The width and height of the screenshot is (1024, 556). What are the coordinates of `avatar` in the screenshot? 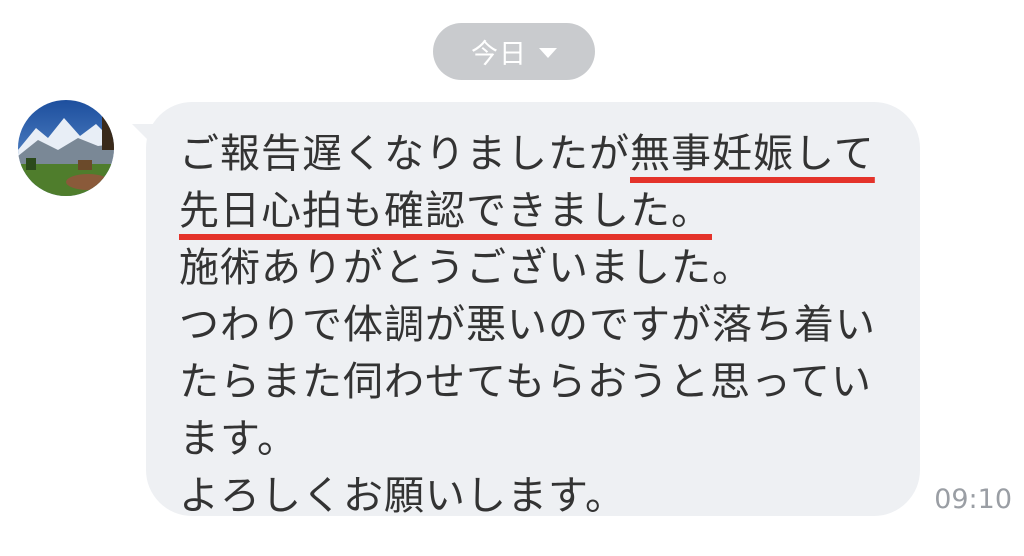 It's located at (66, 148).